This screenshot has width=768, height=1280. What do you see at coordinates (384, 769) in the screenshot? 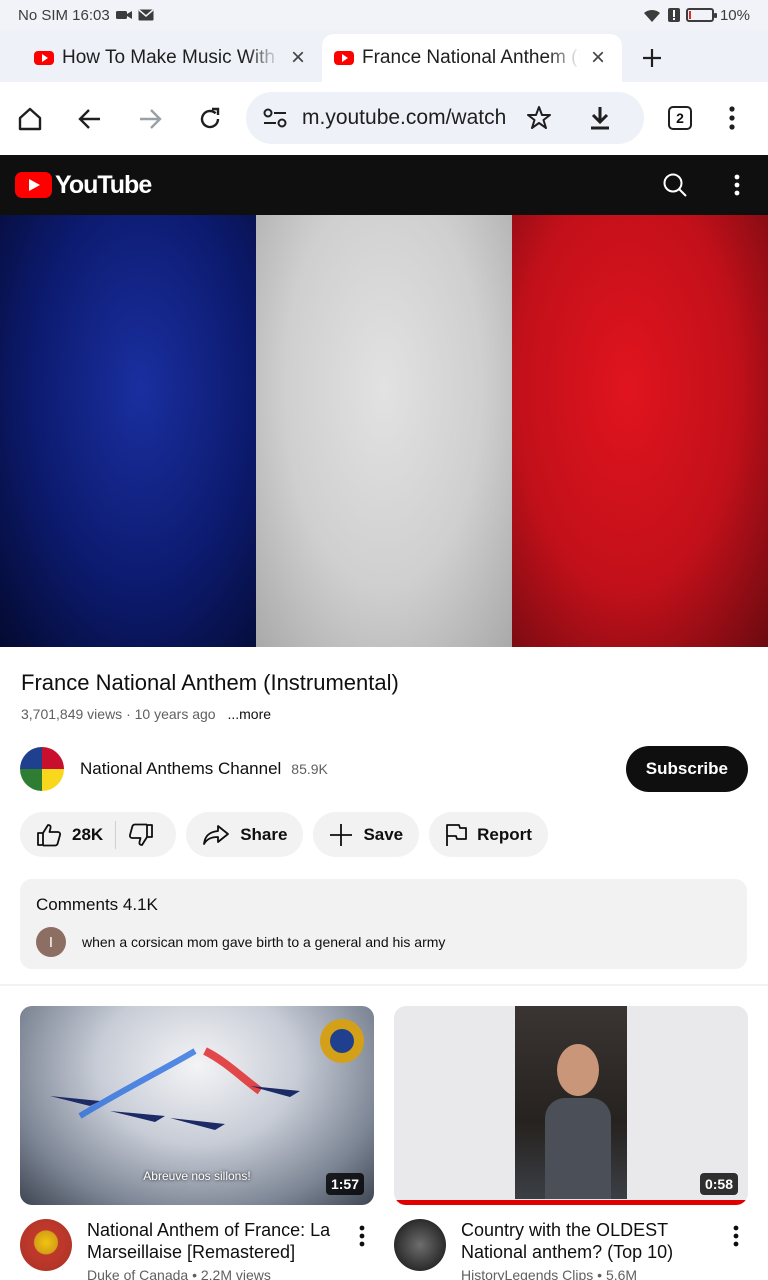
I see `channel-row: National Anthems Channel 85.9K Subscribe` at bounding box center [384, 769].